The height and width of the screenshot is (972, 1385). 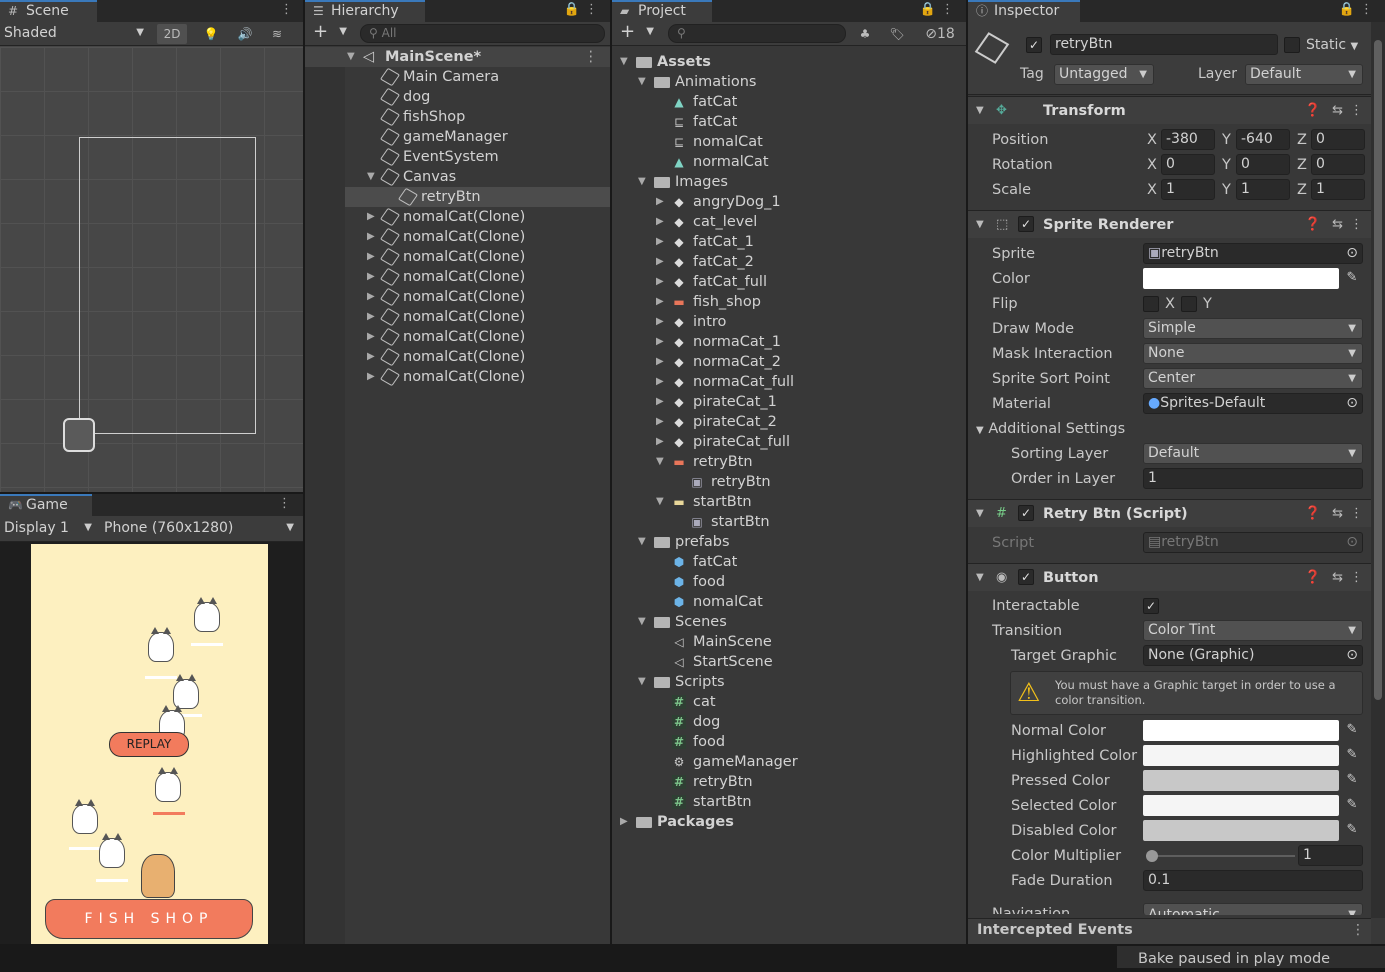 What do you see at coordinates (1241, 755) in the screenshot?
I see `highlighted-color-swatch` at bounding box center [1241, 755].